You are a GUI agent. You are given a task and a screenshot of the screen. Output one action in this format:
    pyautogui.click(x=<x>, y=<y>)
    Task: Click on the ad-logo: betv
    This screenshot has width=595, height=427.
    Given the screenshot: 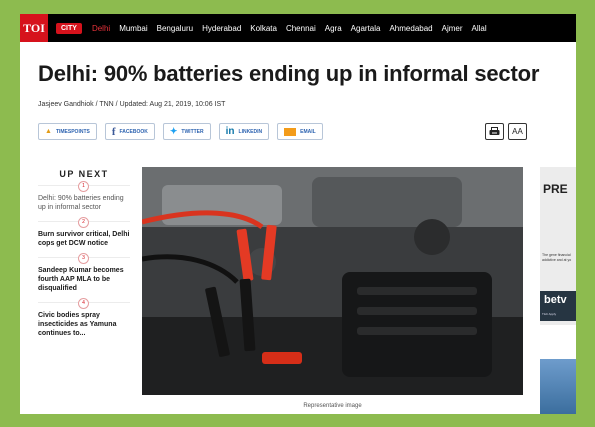 What is the action you would take?
    pyautogui.click(x=555, y=300)
    